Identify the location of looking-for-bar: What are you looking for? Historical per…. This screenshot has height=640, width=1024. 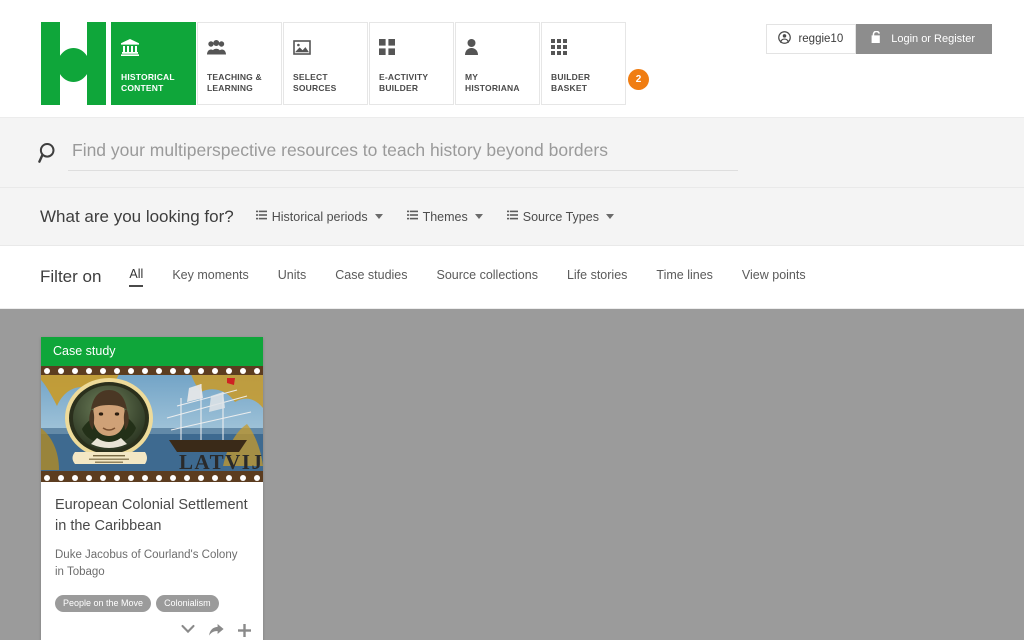
(512, 217).